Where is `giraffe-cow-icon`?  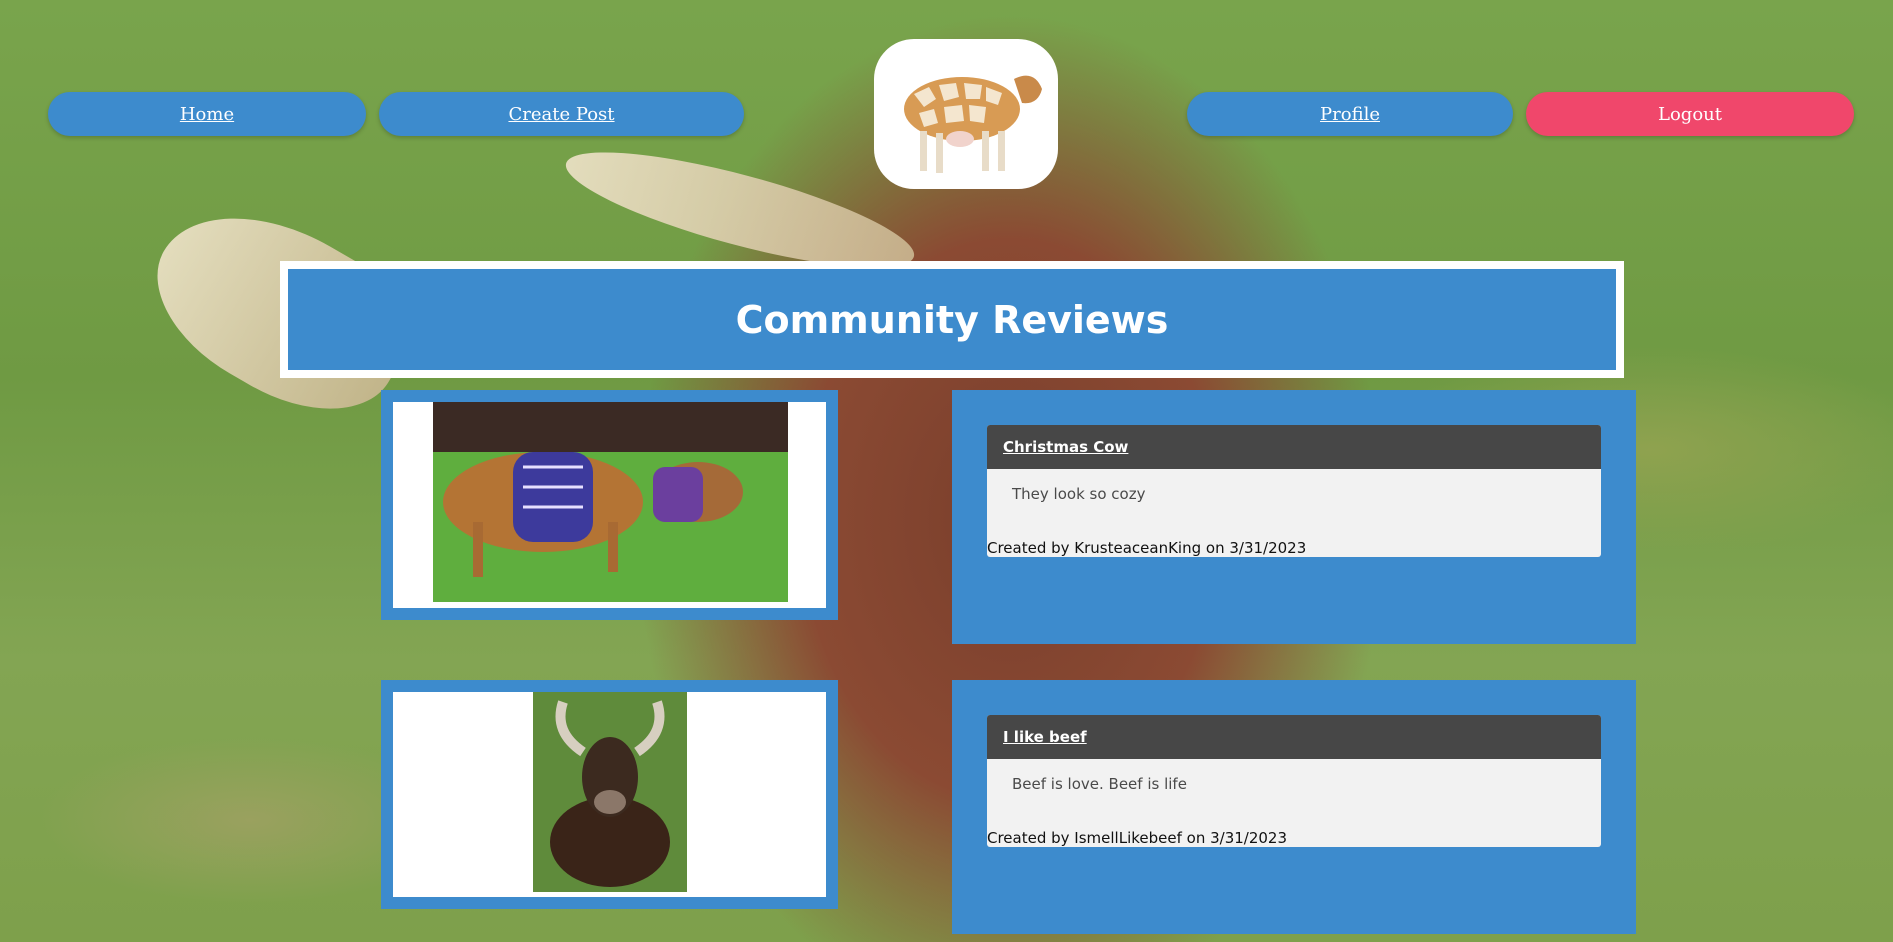
giraffe-cow-icon is located at coordinates (973, 124).